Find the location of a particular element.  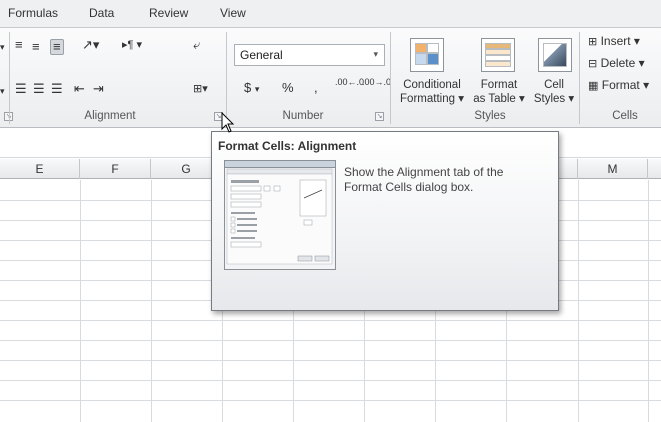

align-bottom-icon: ≡ is located at coordinates (57, 47).